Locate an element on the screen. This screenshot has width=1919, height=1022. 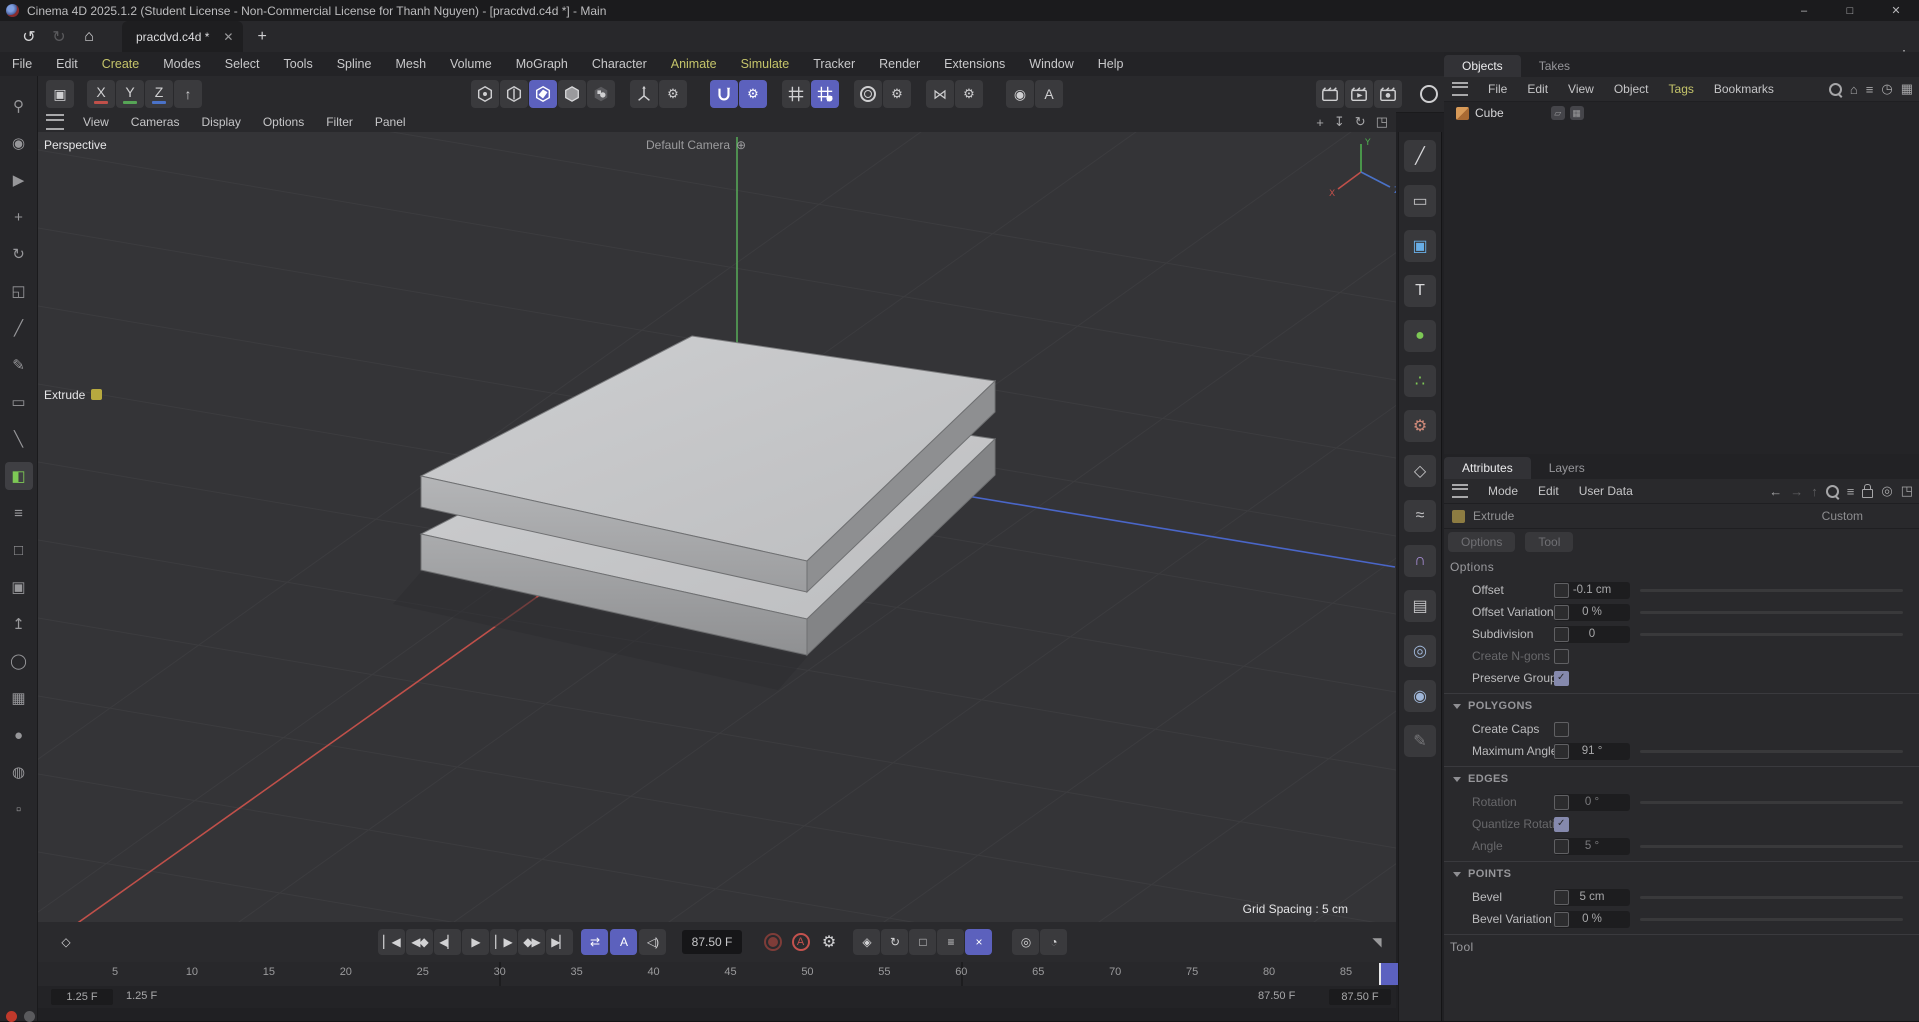
angle-row: Angle 5 ° is located at coordinates (1681, 846).